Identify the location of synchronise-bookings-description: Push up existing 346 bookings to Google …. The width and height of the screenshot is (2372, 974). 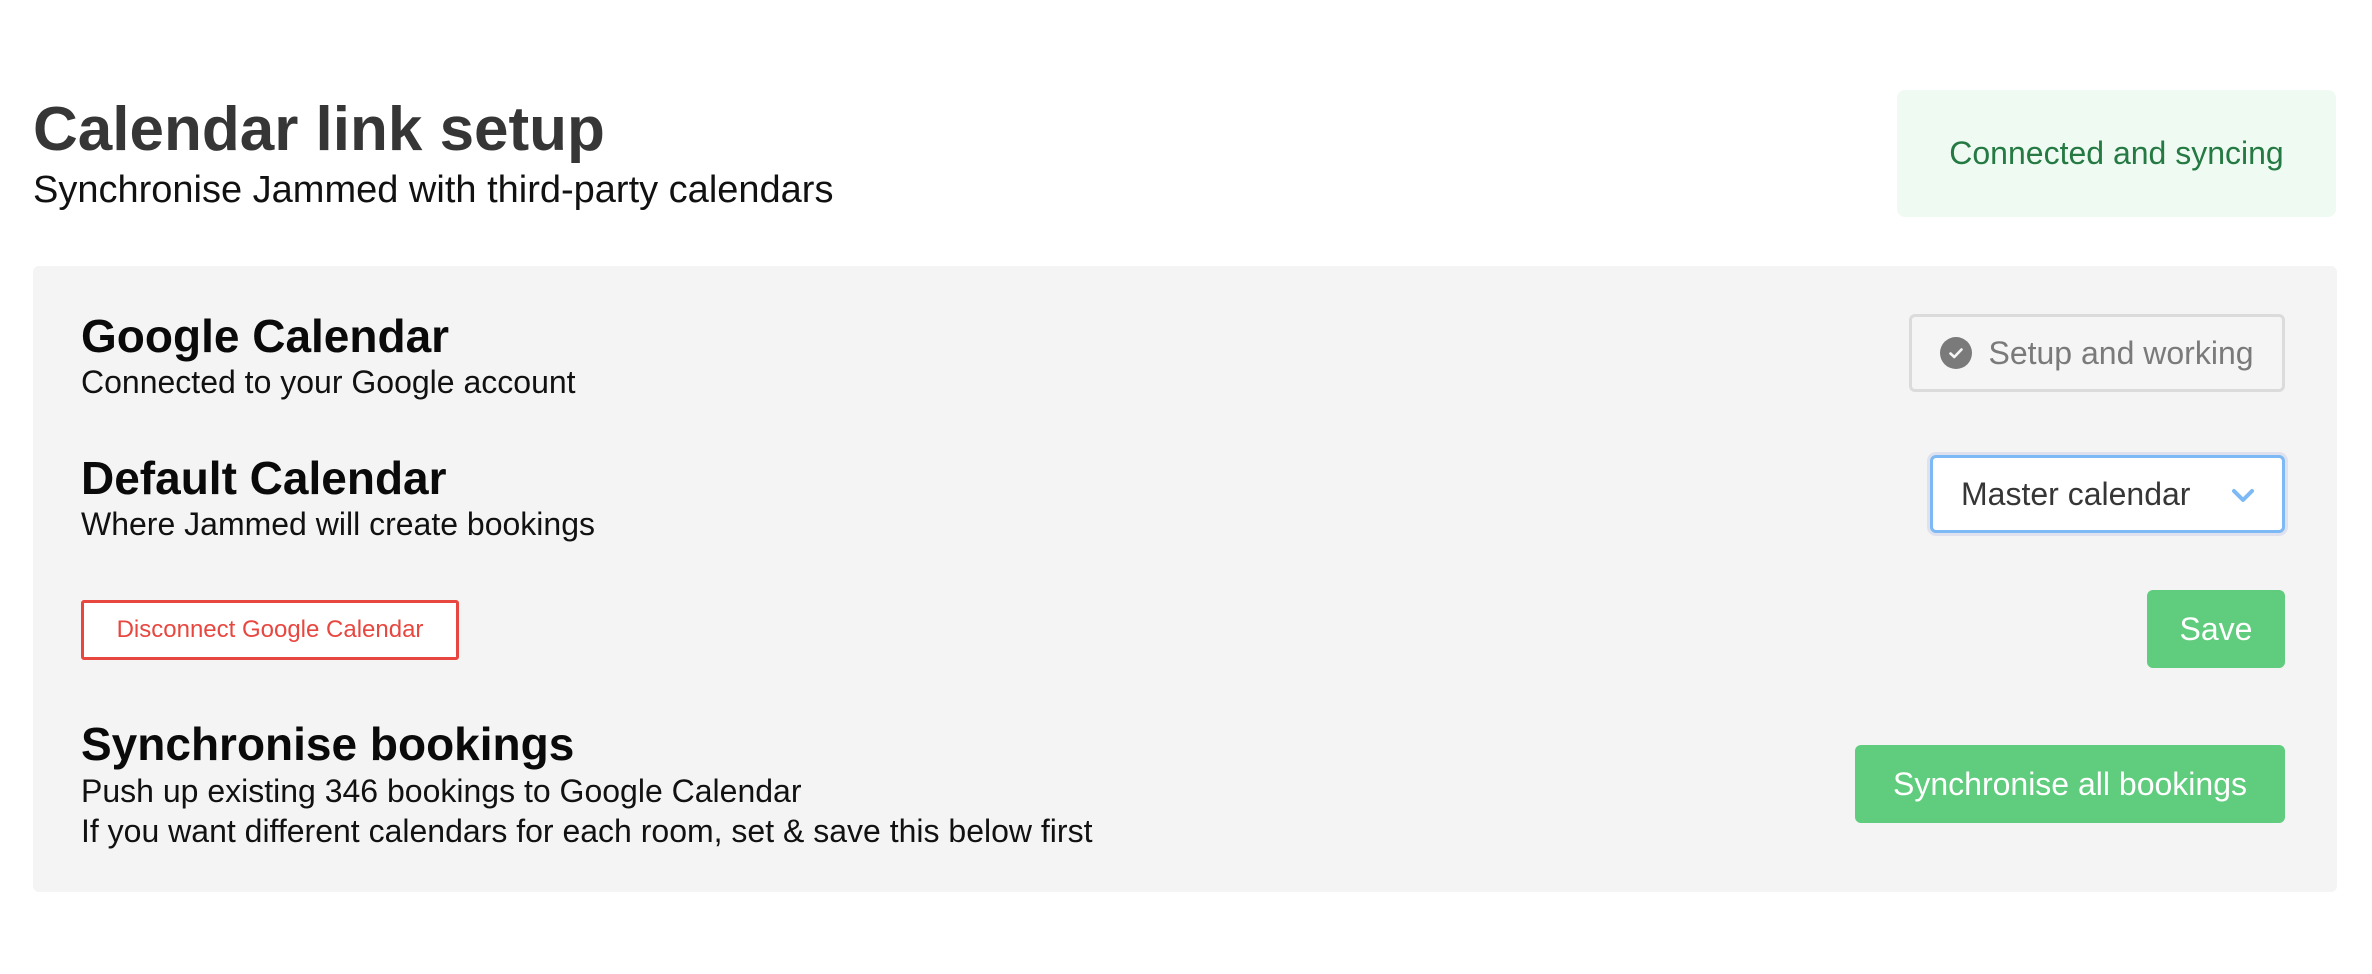
(441, 791).